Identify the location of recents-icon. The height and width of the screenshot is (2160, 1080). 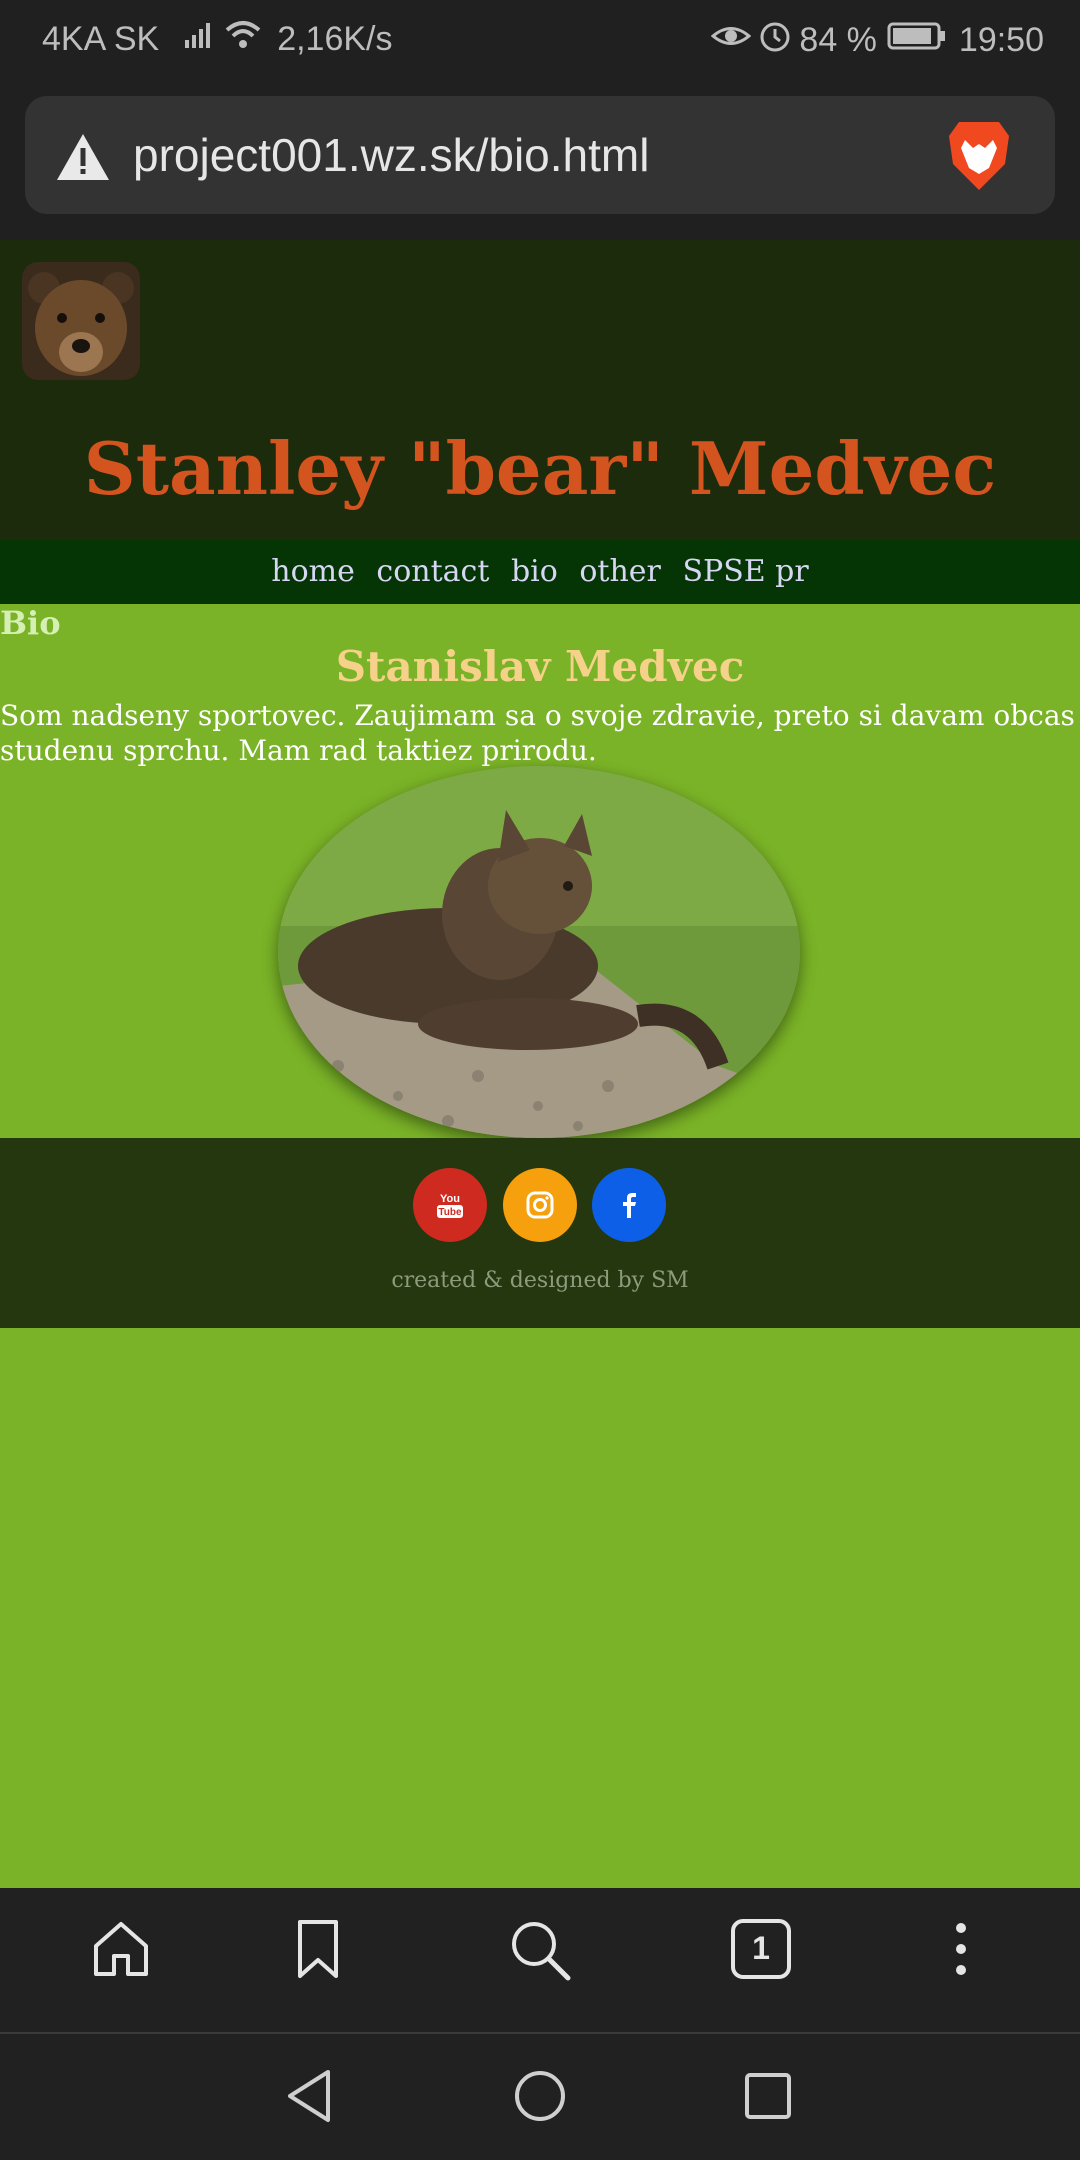
(768, 2098).